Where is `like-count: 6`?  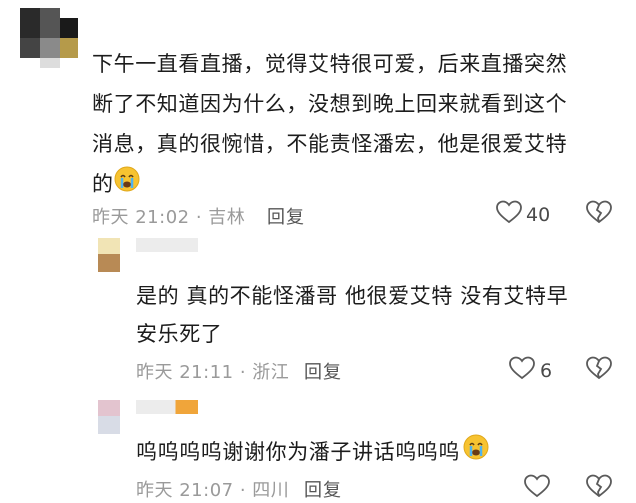 like-count: 6 is located at coordinates (546, 370).